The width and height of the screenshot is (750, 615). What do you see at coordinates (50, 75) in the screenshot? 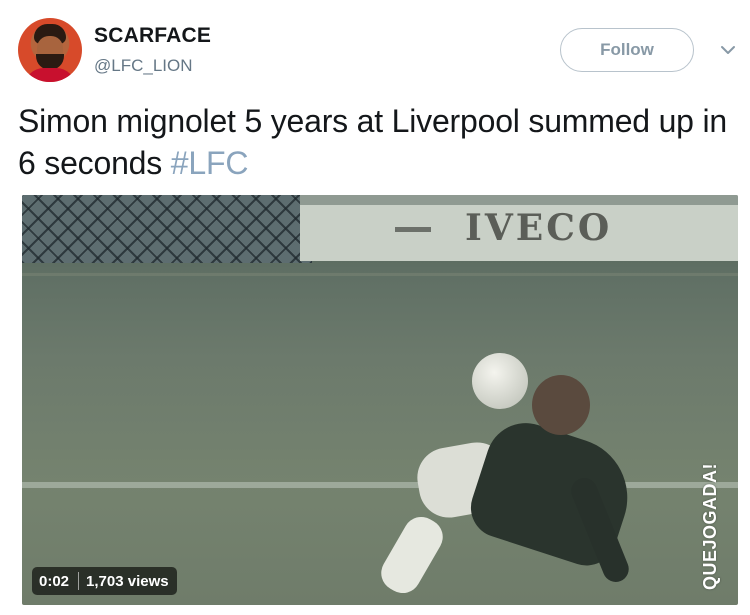
I see `avatar-shirt` at bounding box center [50, 75].